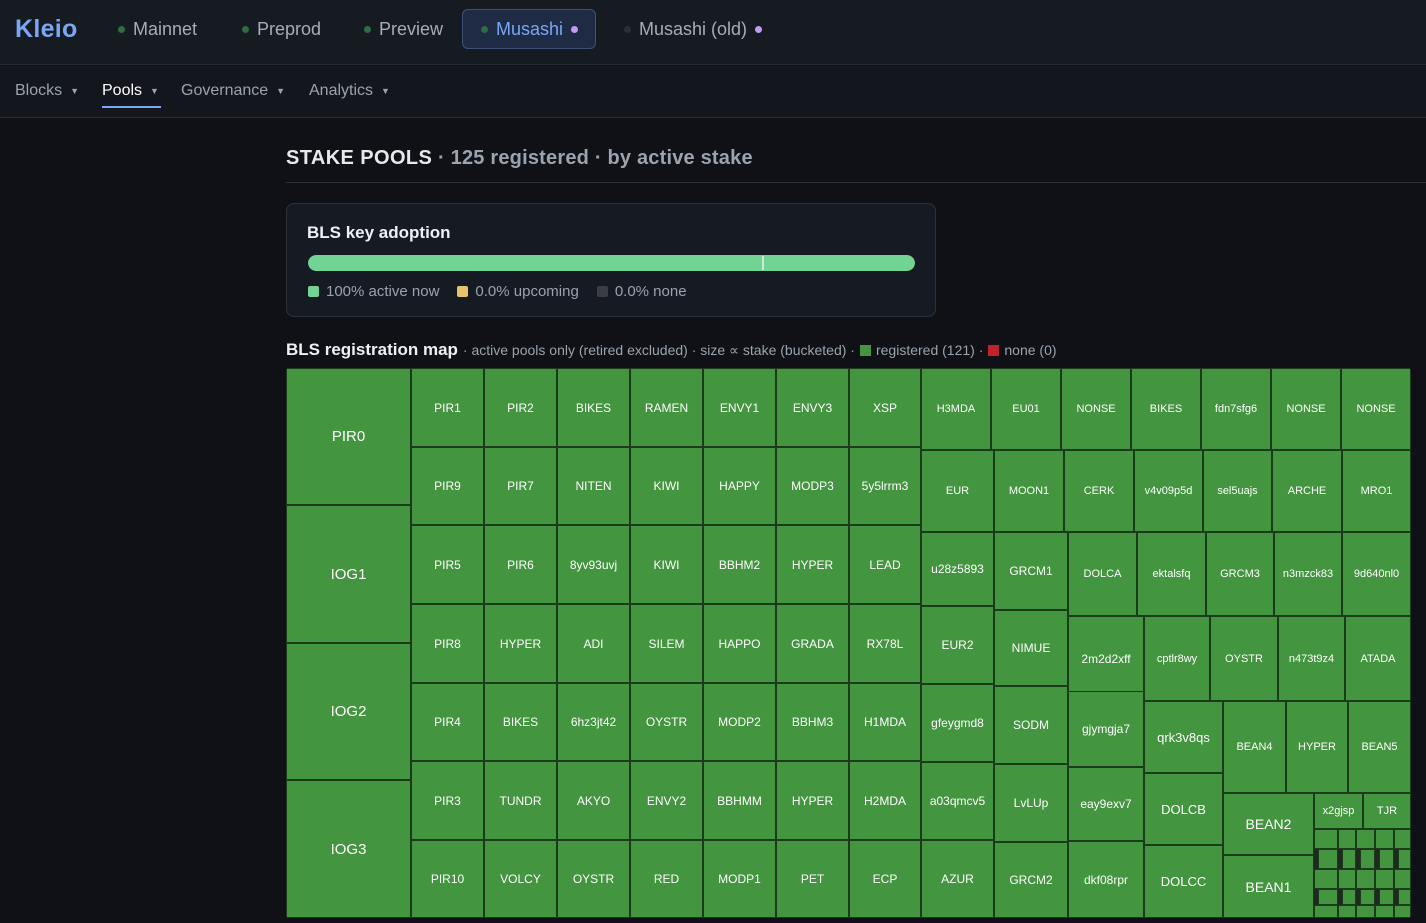  Describe the element at coordinates (1099, 491) in the screenshot. I see `pool-cell: CERK` at that location.